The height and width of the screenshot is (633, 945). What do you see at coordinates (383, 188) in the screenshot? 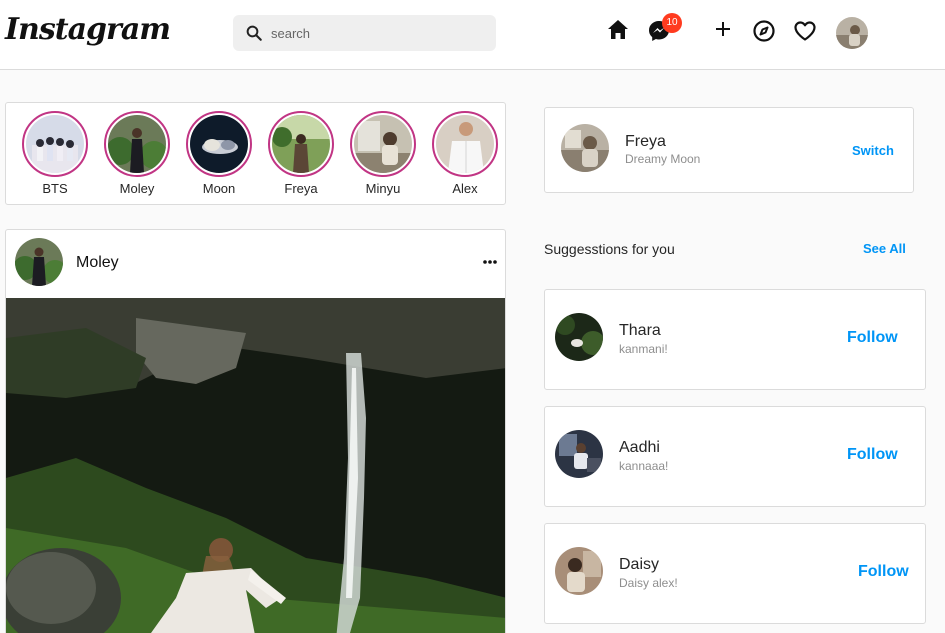
I see `story-name: Minyu` at bounding box center [383, 188].